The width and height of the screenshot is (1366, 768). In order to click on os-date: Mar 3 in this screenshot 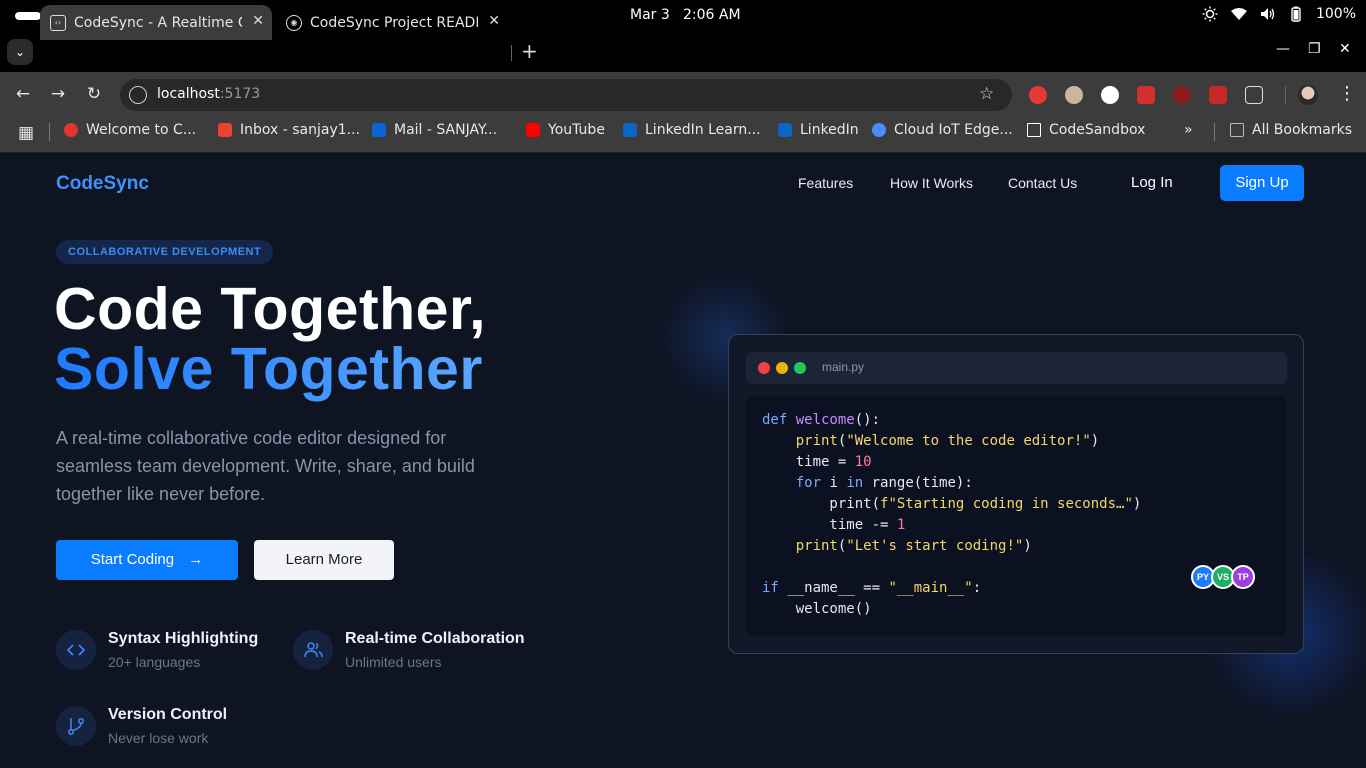, I will do `click(650, 15)`.